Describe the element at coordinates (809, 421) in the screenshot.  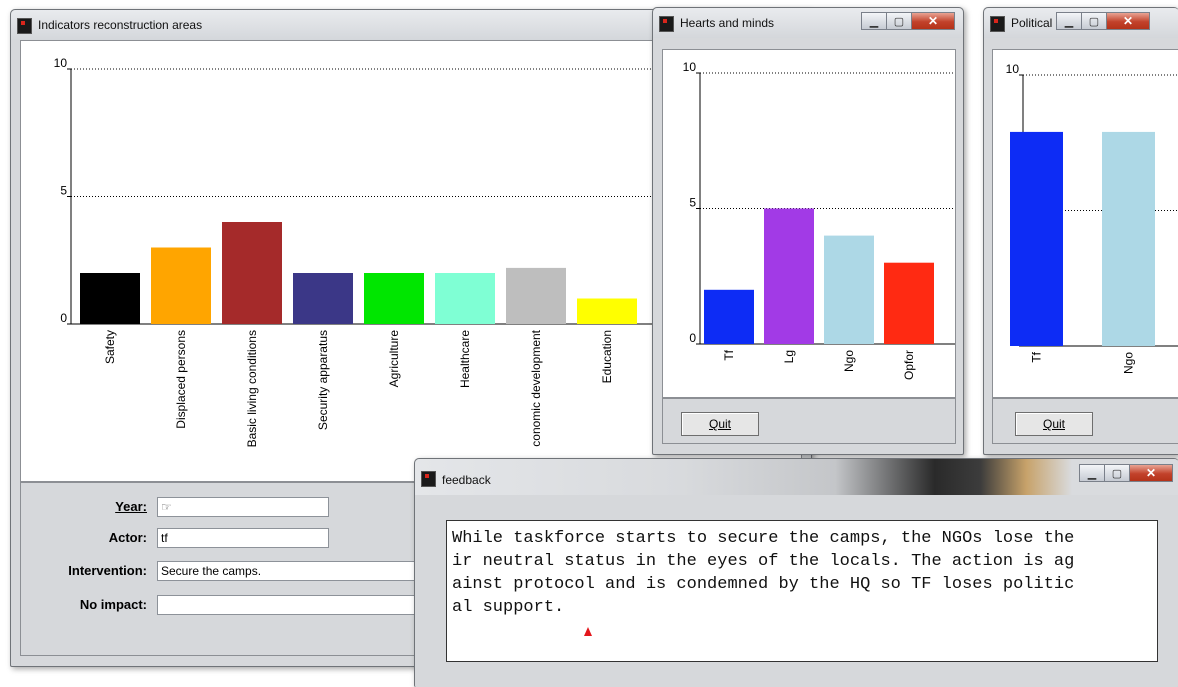
I see `hearts-button-panel: Quit` at that location.